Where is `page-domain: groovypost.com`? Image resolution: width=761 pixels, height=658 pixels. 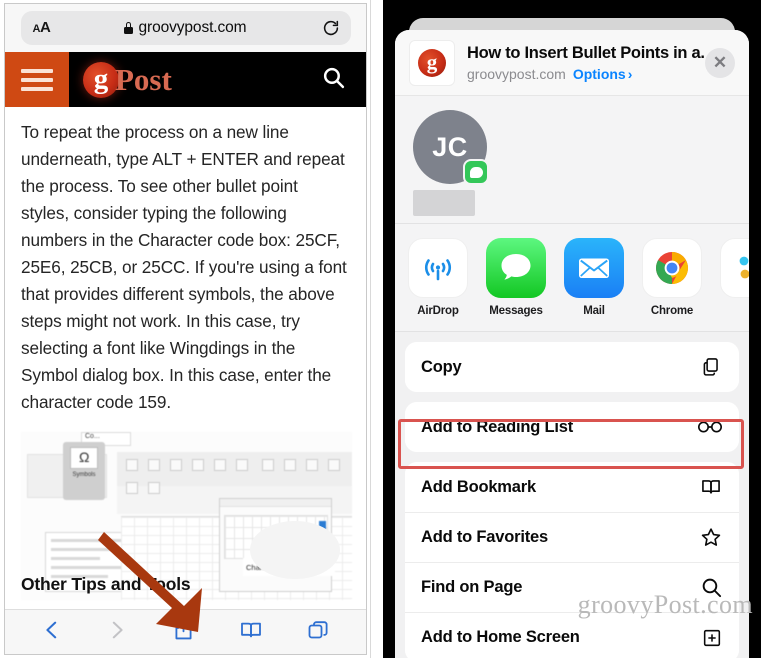
page-domain: groovypost.com is located at coordinates (516, 73).